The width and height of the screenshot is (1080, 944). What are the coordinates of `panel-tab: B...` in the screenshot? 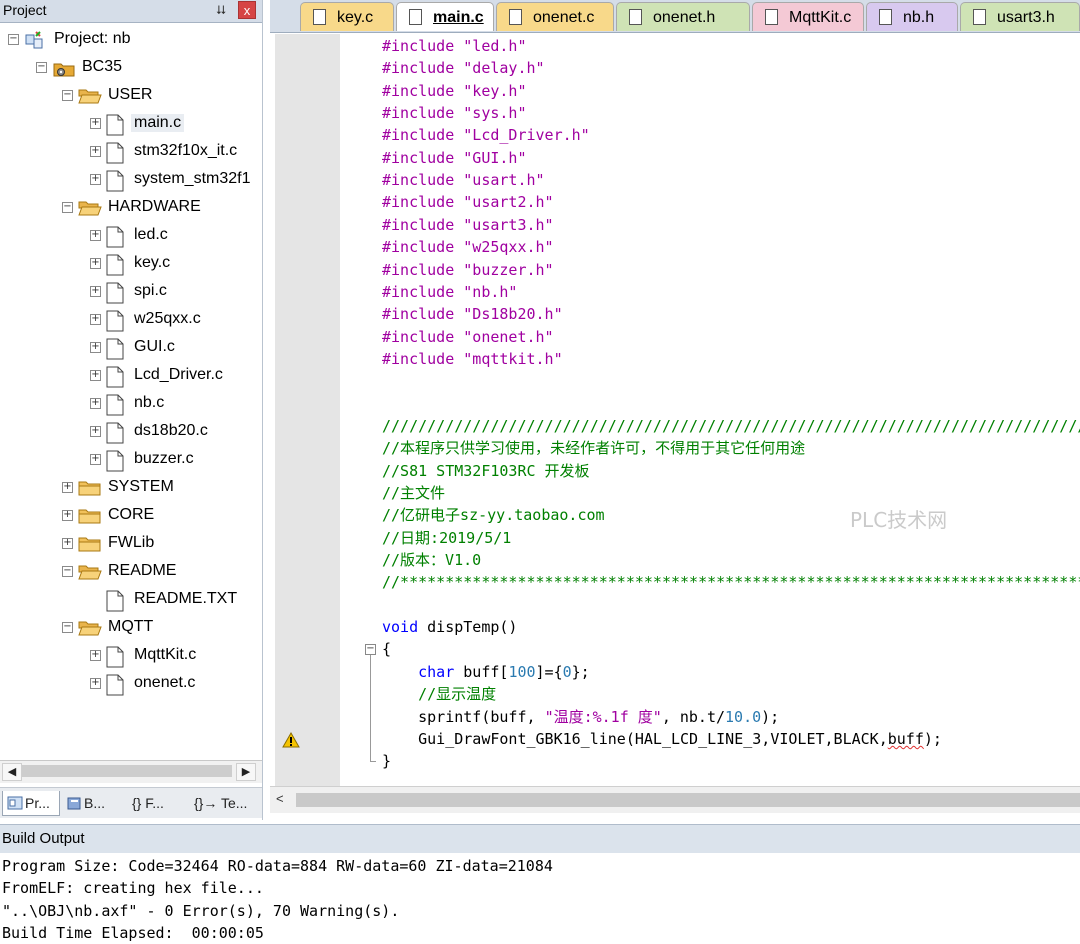 It's located at (92, 803).